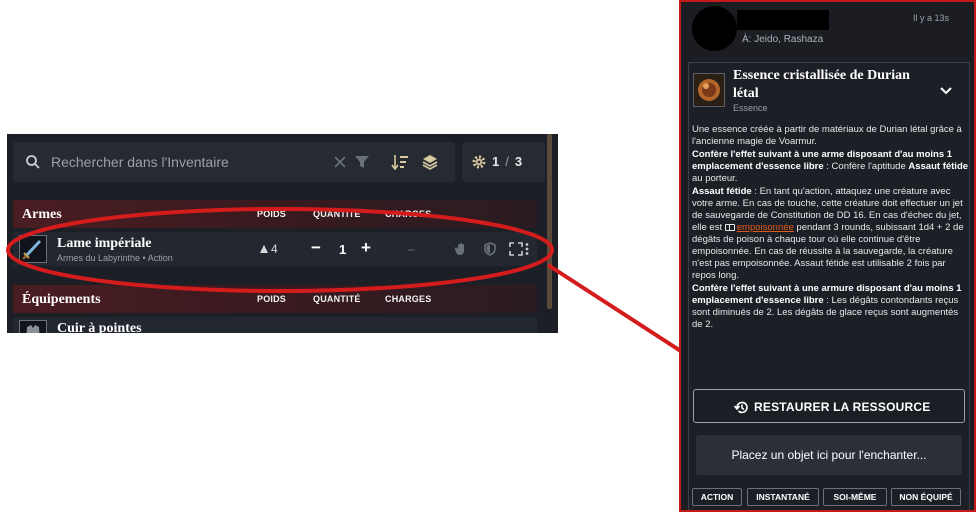  I want to click on quantity-decrease-button: −, so click(316, 248).